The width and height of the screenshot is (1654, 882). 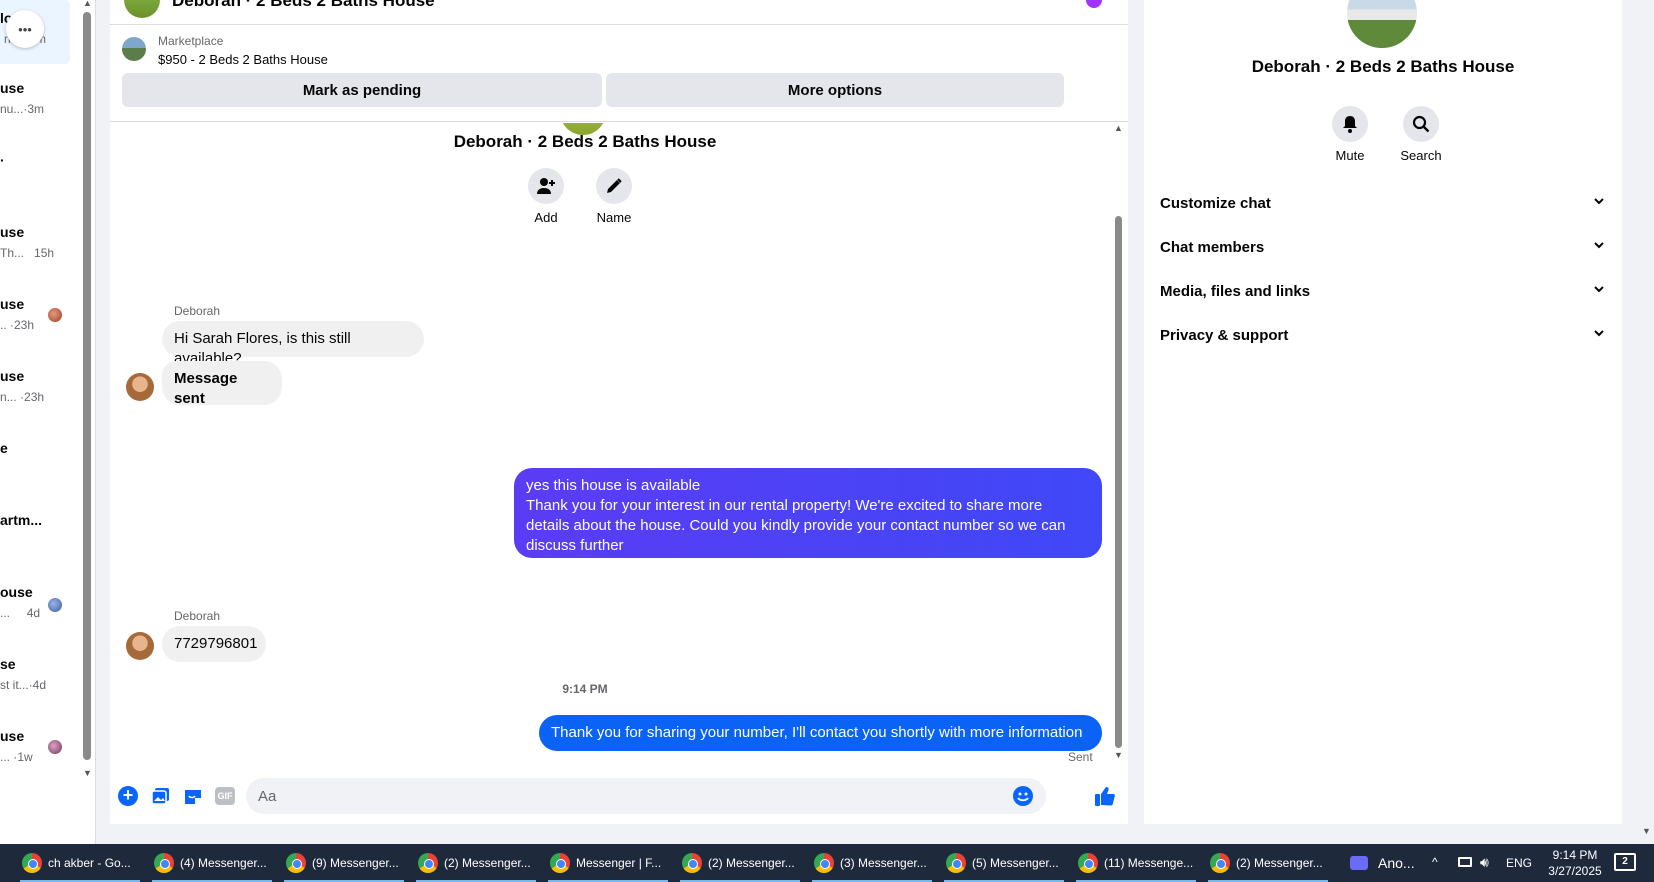 I want to click on listing-thumbnail, so click(x=134, y=49).